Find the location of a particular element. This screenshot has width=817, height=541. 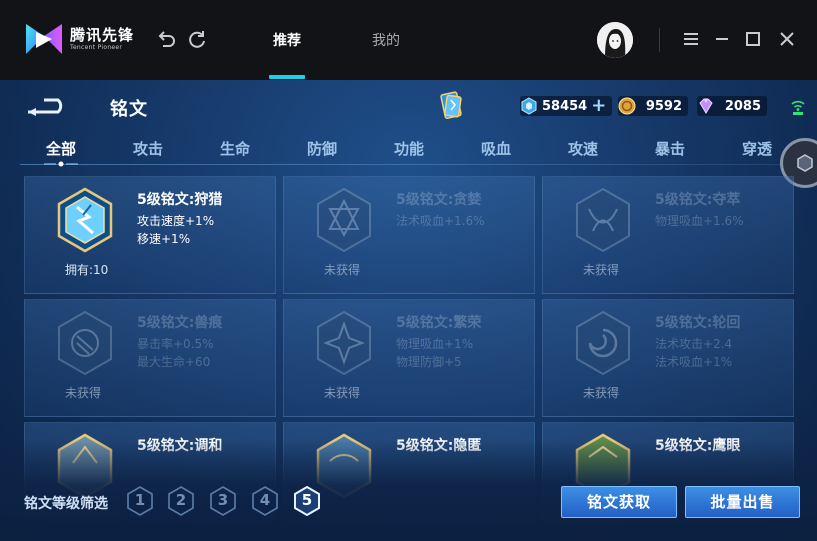

rune-greed-icon is located at coordinates (344, 220).